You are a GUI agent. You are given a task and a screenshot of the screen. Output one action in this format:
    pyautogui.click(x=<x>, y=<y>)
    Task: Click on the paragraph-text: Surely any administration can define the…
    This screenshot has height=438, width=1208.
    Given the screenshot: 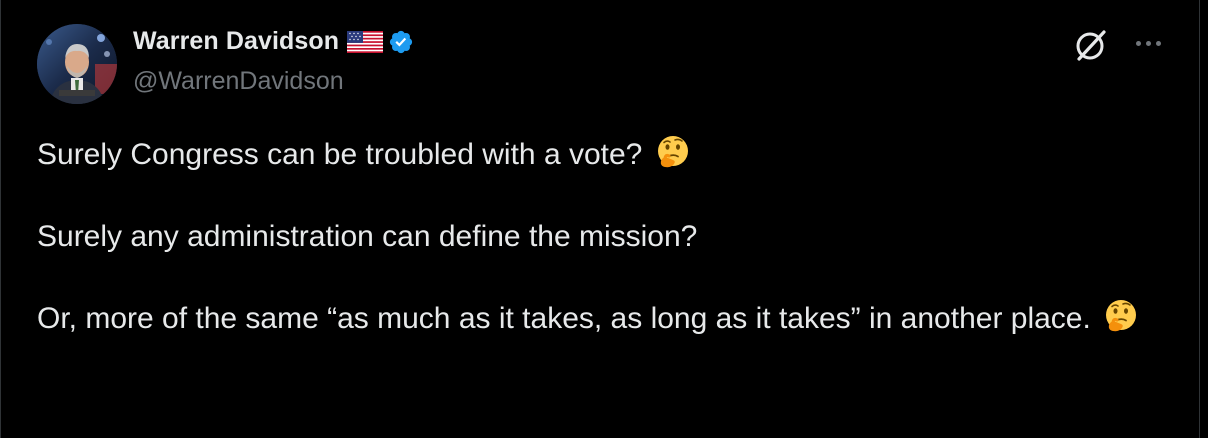 What is the action you would take?
    pyautogui.click(x=367, y=236)
    